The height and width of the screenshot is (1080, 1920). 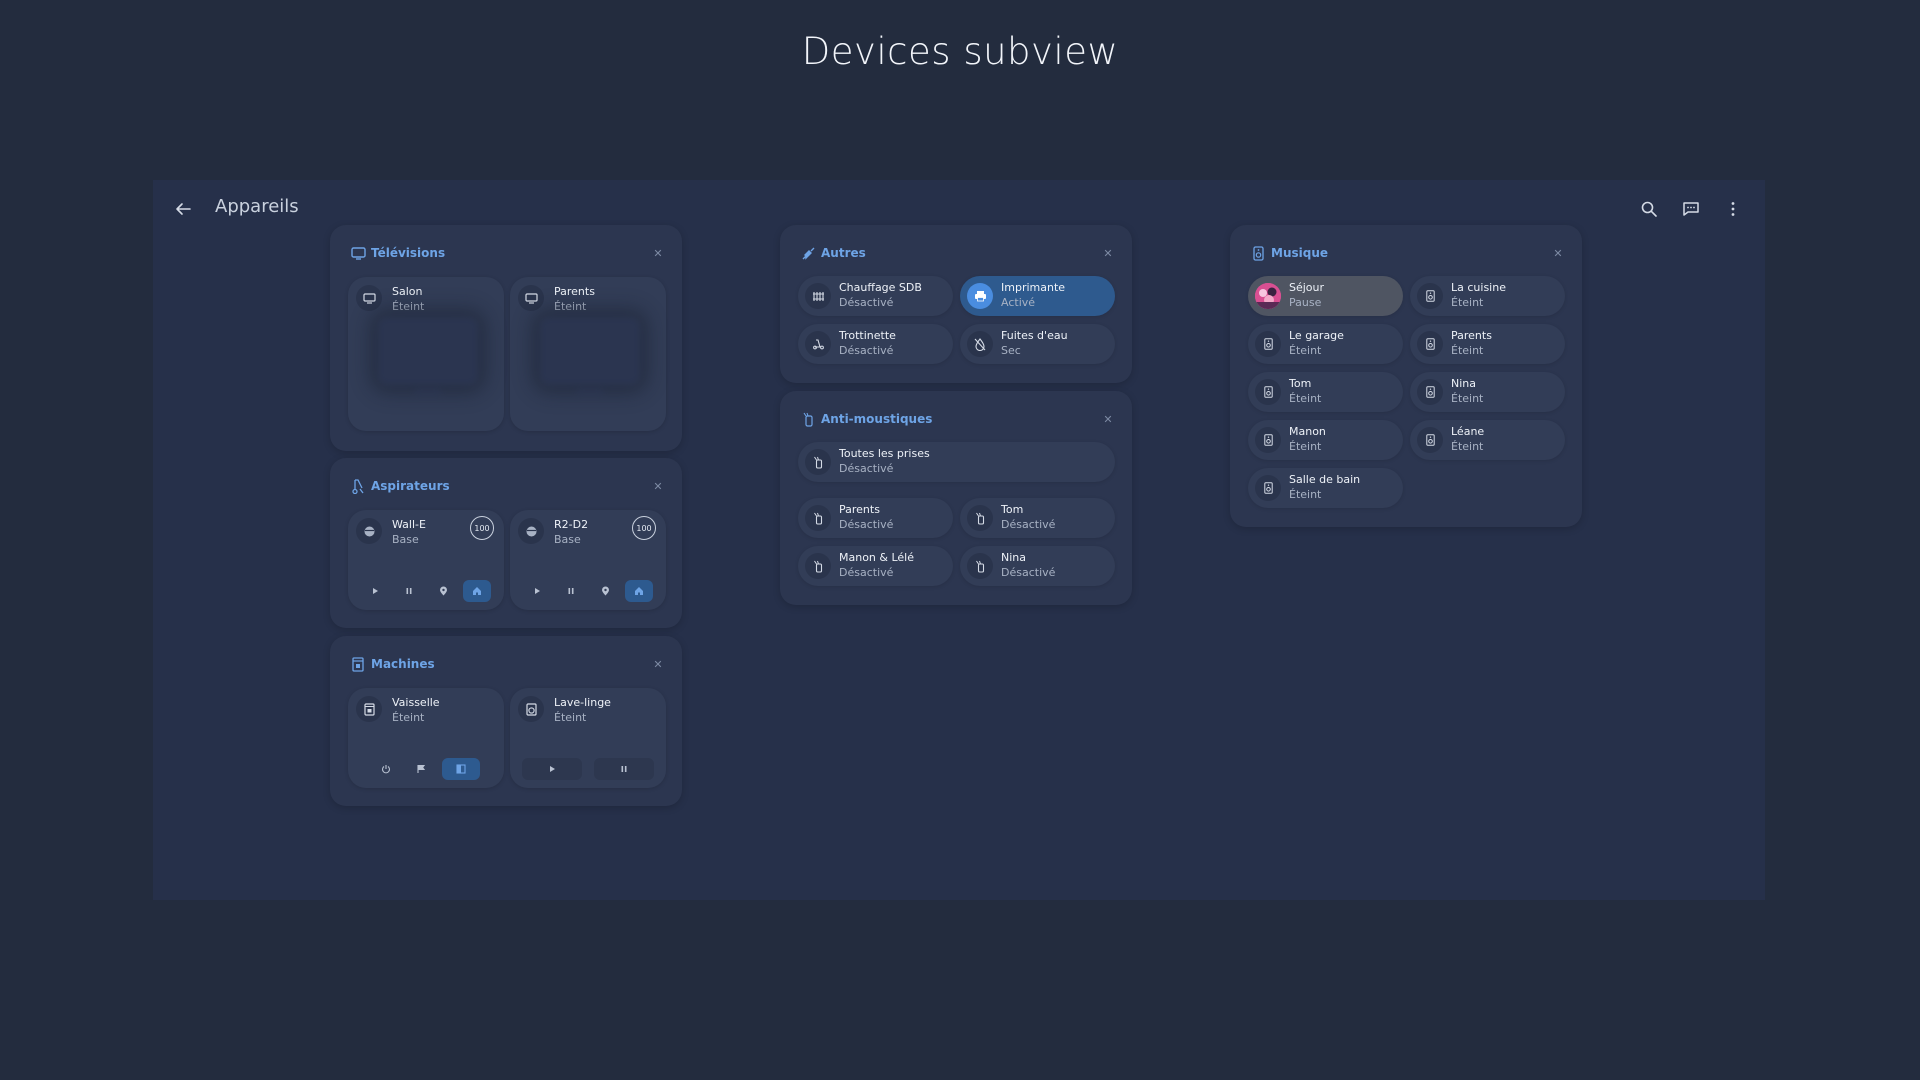 I want to click on battery-badge: 100, so click(x=644, y=528).